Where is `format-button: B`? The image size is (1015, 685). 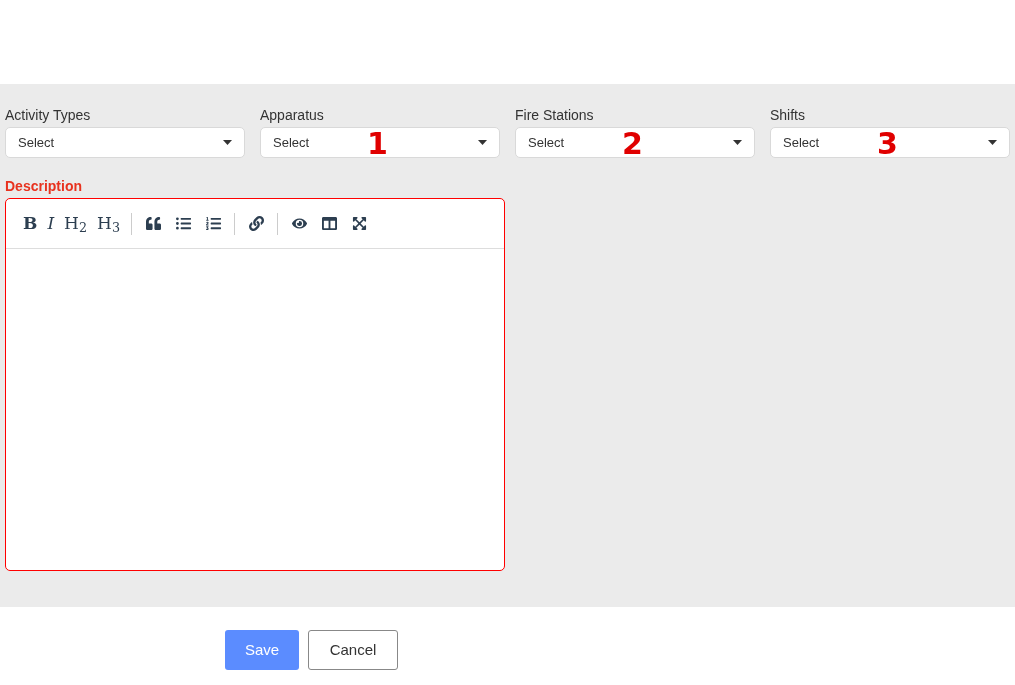 format-button: B is located at coordinates (30, 223).